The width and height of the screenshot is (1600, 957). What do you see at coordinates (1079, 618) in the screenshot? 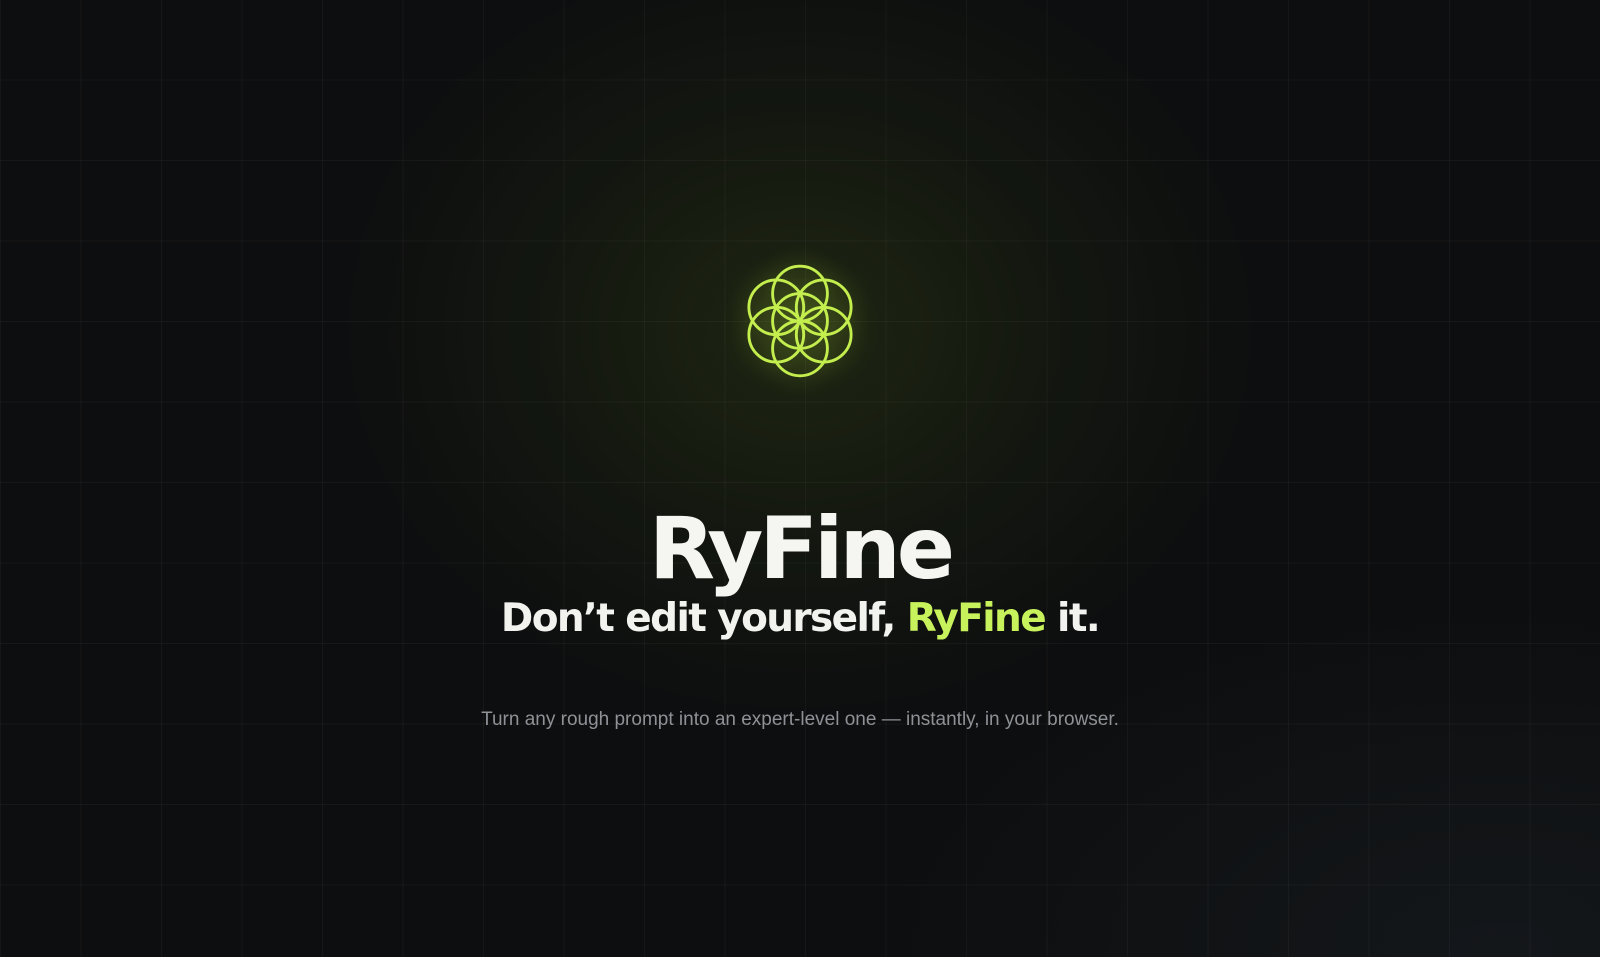
I see `tagline-text-end: it.` at bounding box center [1079, 618].